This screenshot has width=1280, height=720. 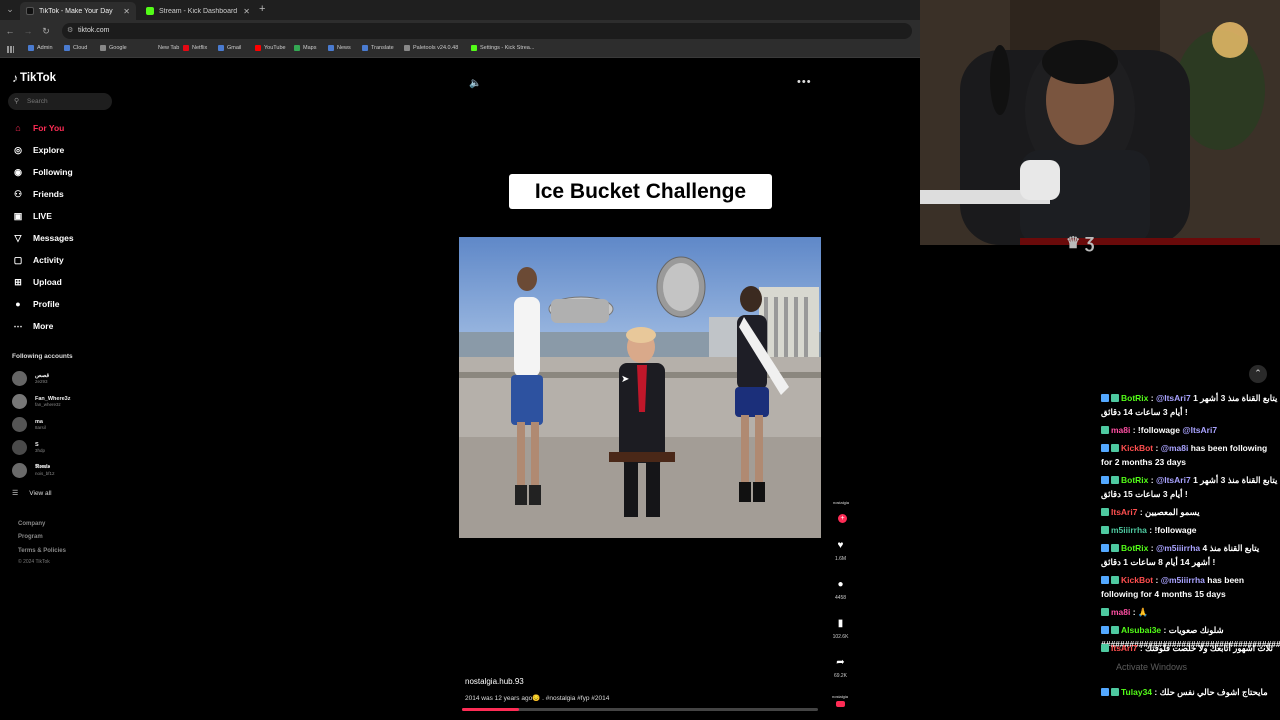 What do you see at coordinates (640, 191) in the screenshot?
I see `video-title-card: Ice Bucket Challenge` at bounding box center [640, 191].